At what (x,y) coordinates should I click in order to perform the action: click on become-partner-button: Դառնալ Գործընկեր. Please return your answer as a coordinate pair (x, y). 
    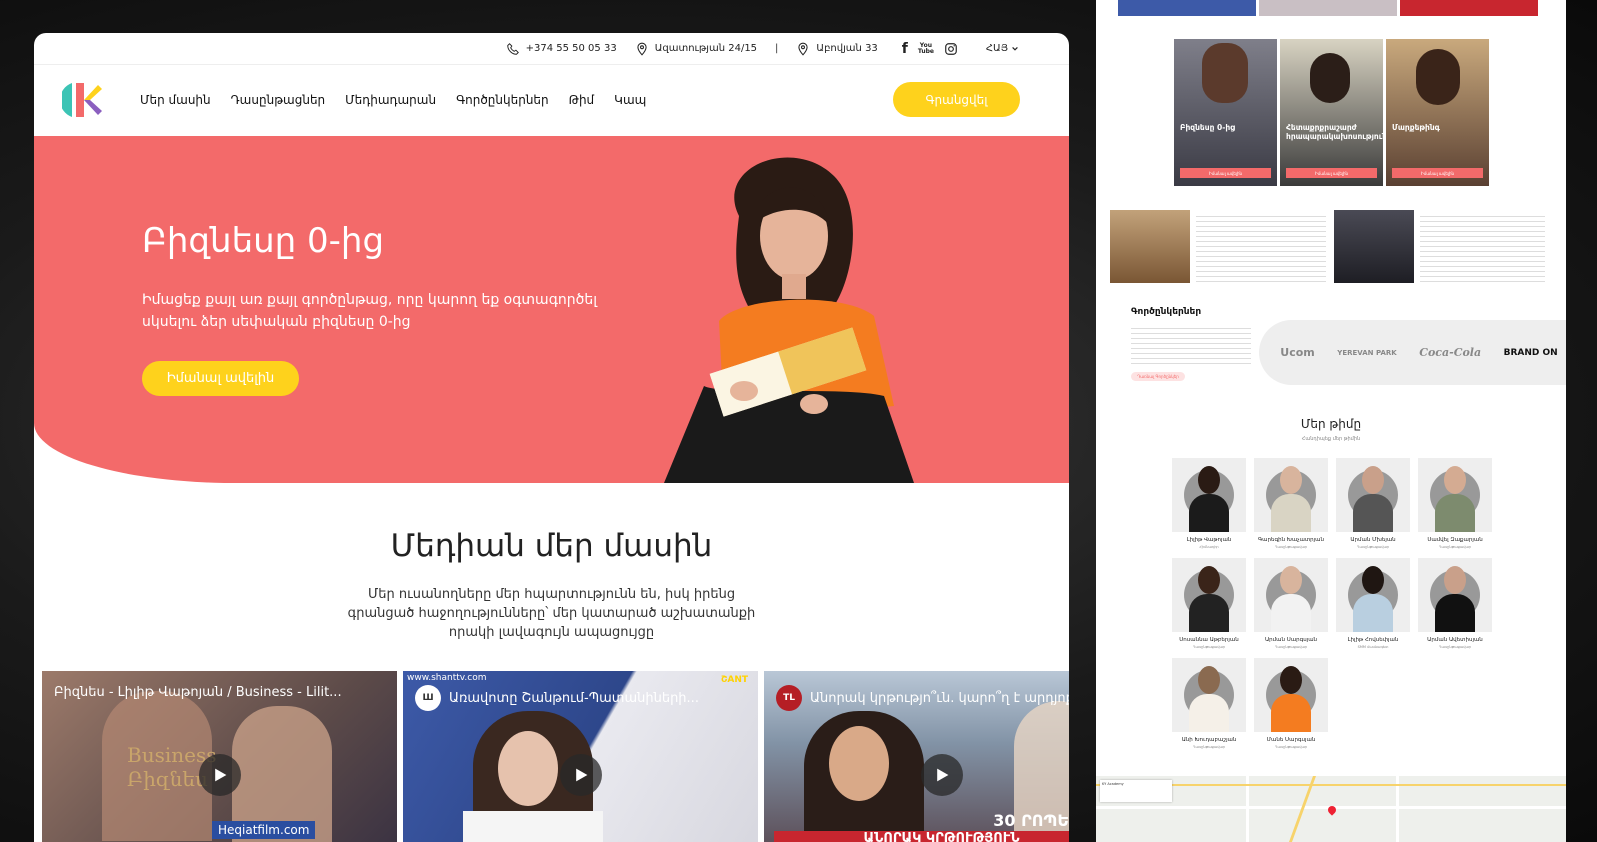
    Looking at the image, I should click on (1158, 376).